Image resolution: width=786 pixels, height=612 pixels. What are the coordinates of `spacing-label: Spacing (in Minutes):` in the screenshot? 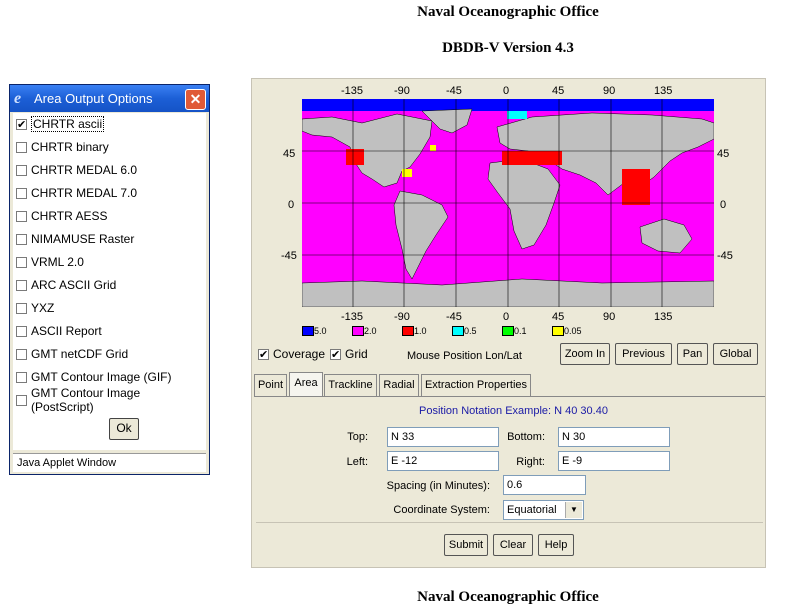 It's located at (438, 486).